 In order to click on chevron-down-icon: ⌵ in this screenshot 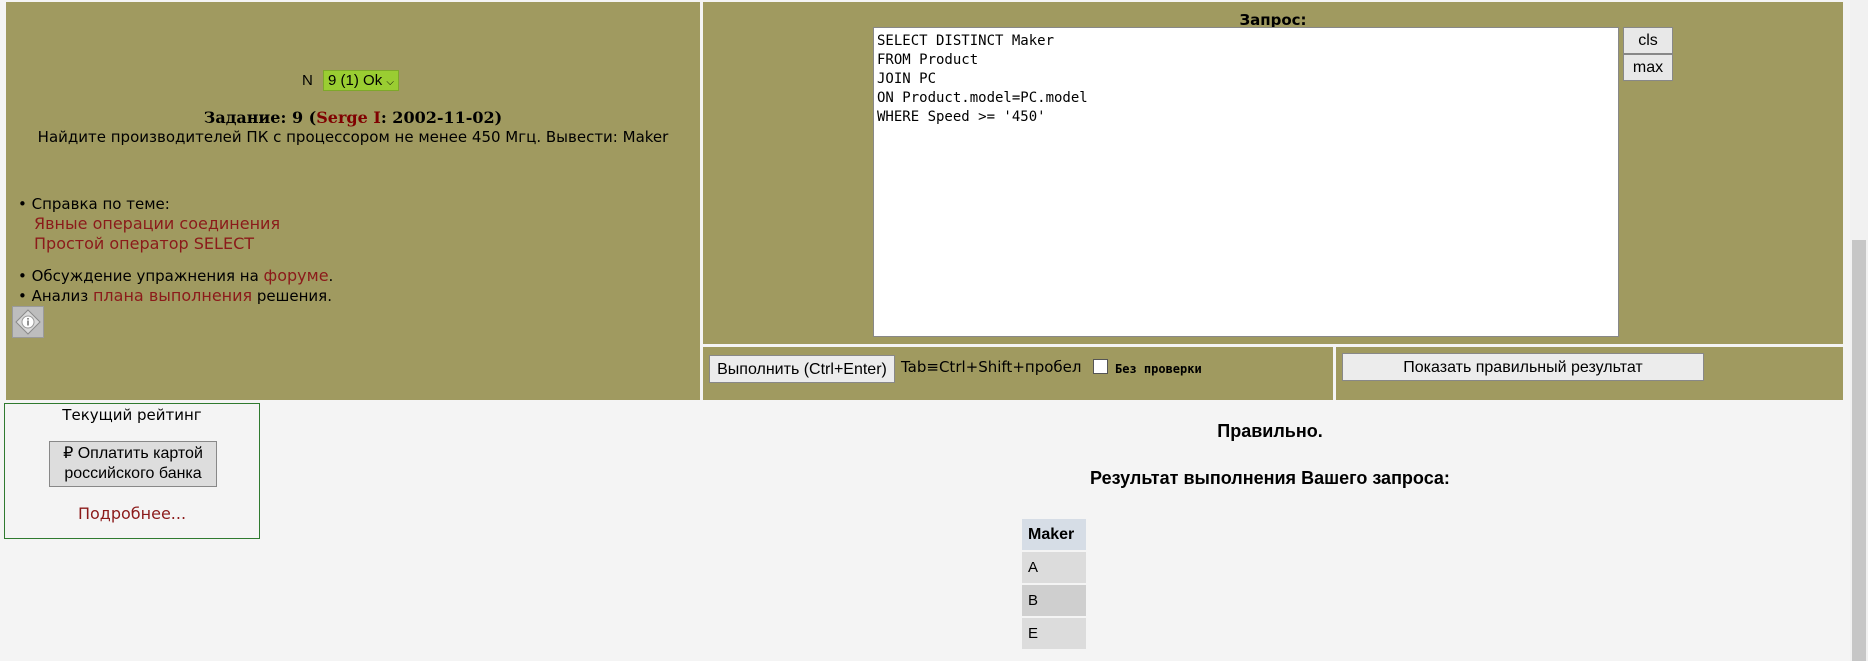, I will do `click(390, 82)`.